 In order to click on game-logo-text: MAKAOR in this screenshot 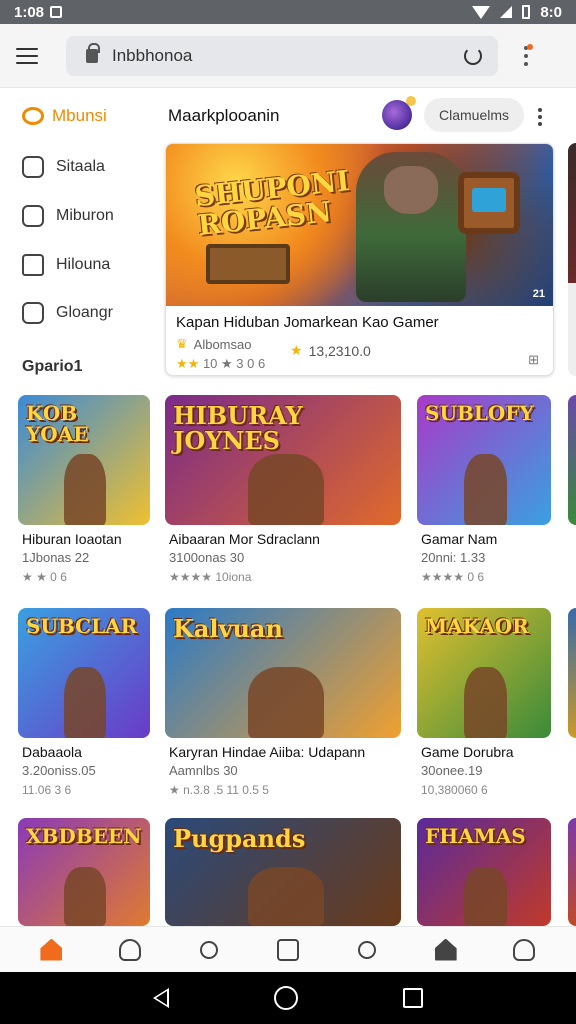, I will do `click(477, 626)`.